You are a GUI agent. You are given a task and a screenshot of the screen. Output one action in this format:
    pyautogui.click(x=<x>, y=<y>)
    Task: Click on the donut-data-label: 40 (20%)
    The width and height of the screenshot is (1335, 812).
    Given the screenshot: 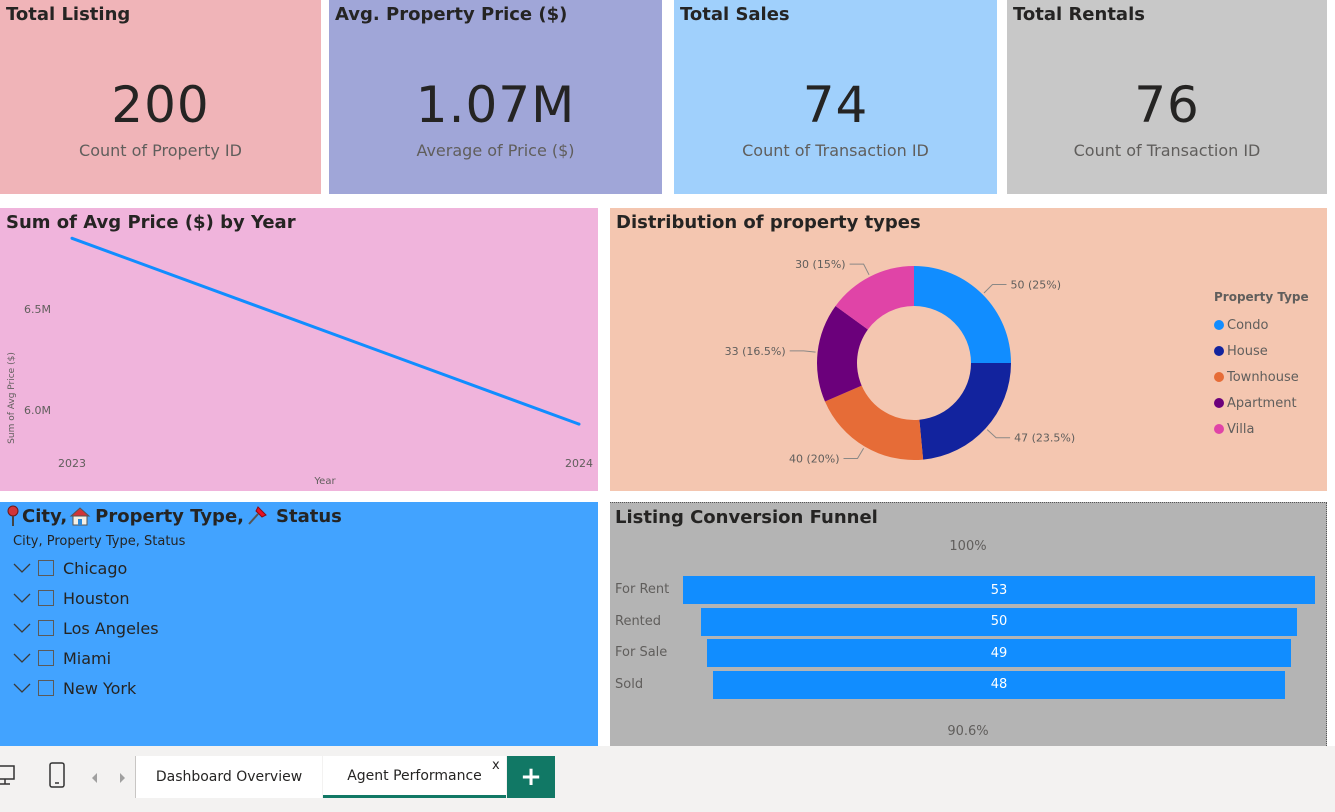 What is the action you would take?
    pyautogui.click(x=814, y=459)
    